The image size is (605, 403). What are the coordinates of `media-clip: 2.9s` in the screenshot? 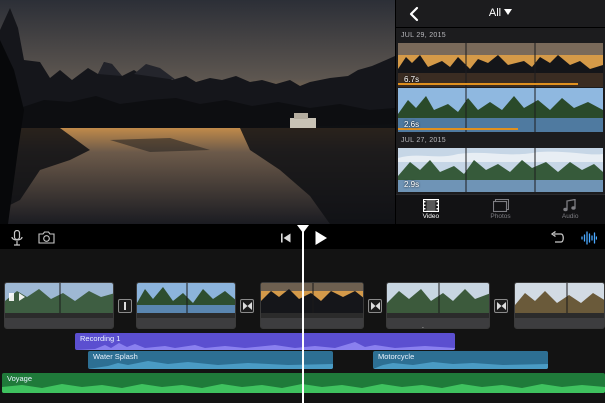 It's located at (500, 170).